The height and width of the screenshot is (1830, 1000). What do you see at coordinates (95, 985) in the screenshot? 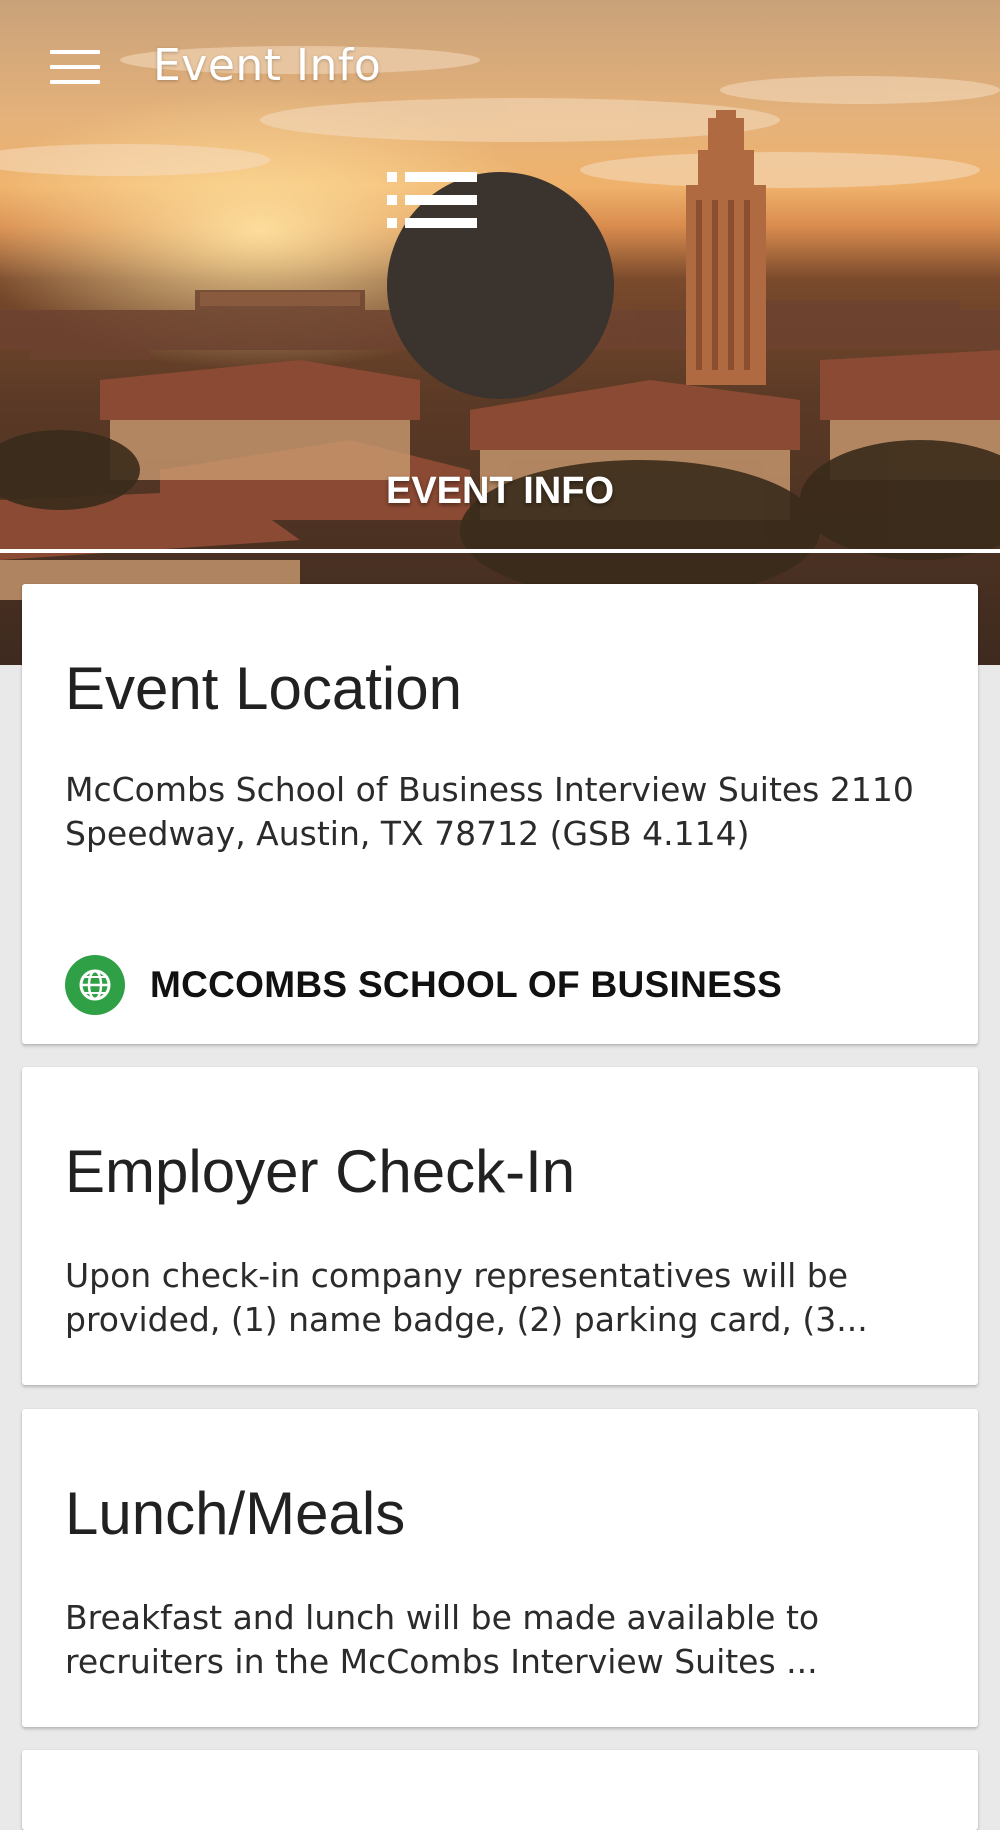
I see `globe-icon` at bounding box center [95, 985].